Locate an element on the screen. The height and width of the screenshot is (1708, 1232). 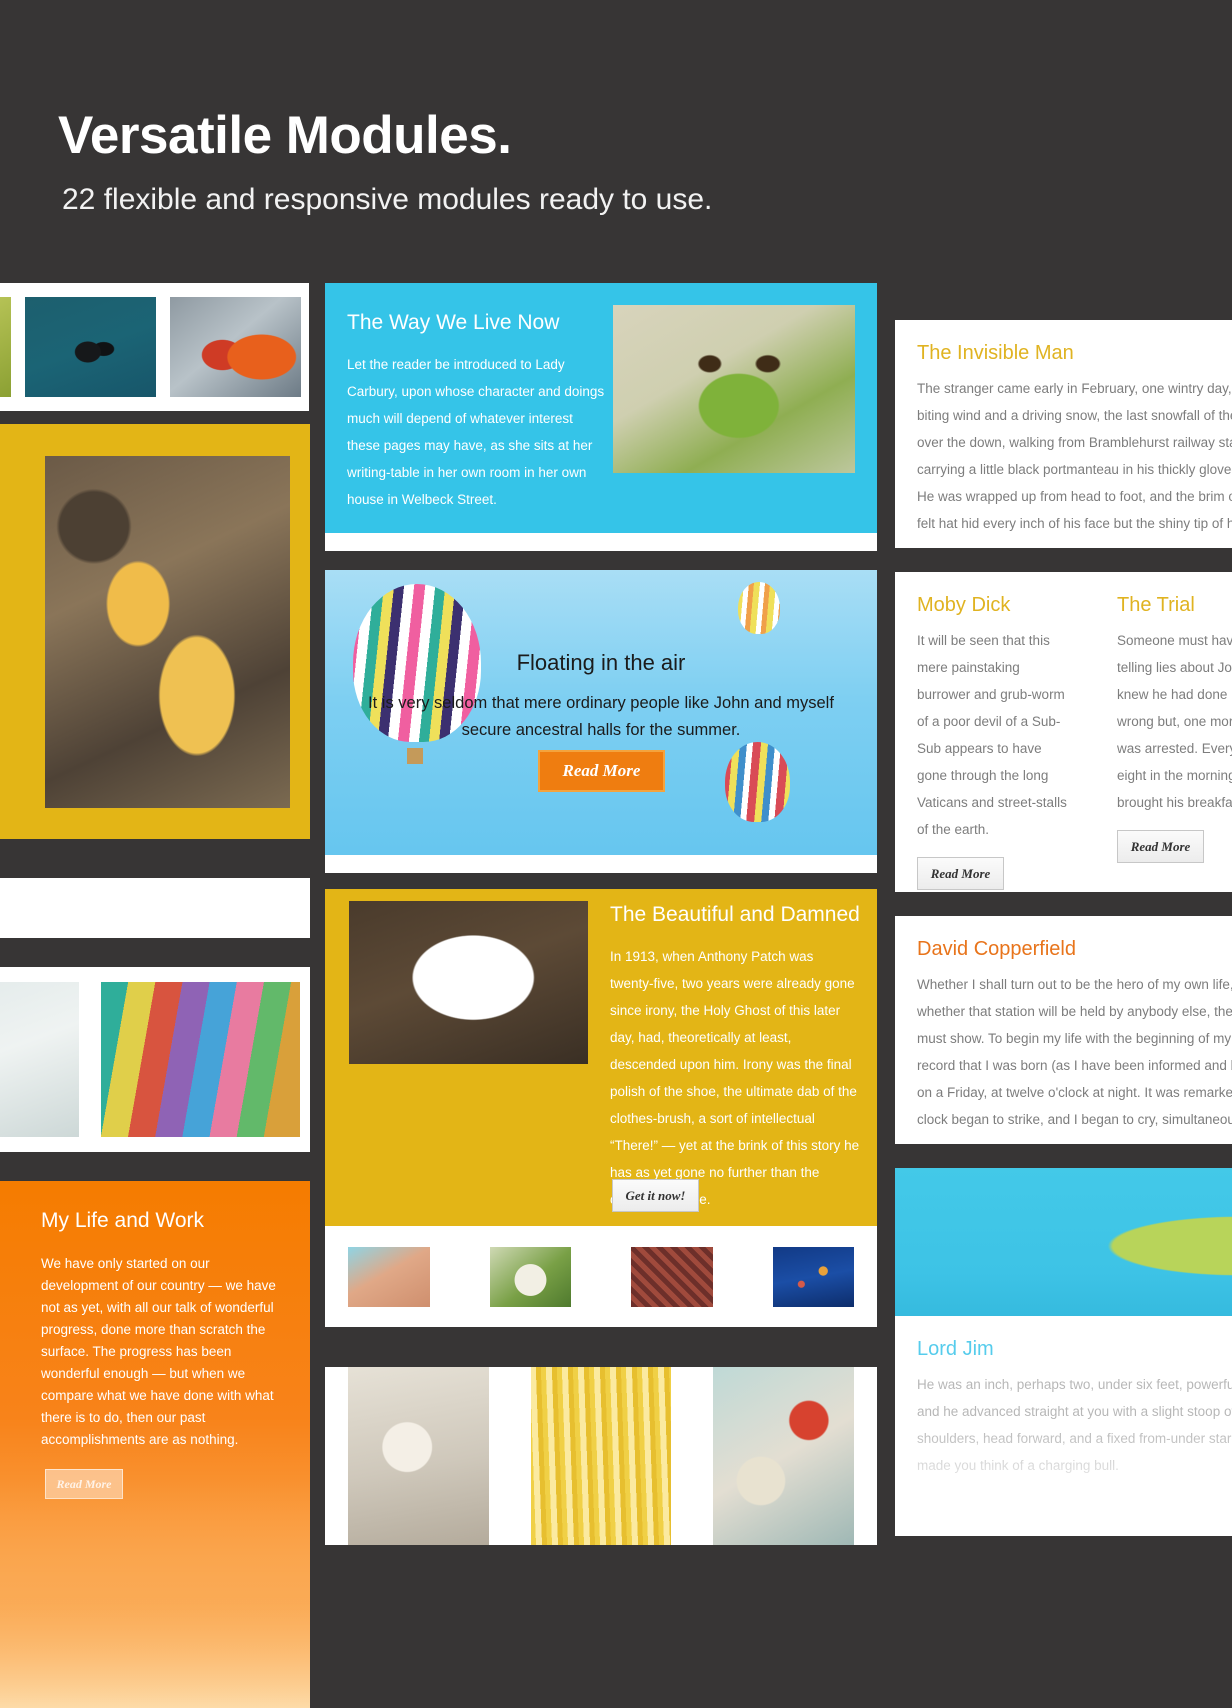
david-copperfield-title: David Copperfield is located at coordinates (996, 949).